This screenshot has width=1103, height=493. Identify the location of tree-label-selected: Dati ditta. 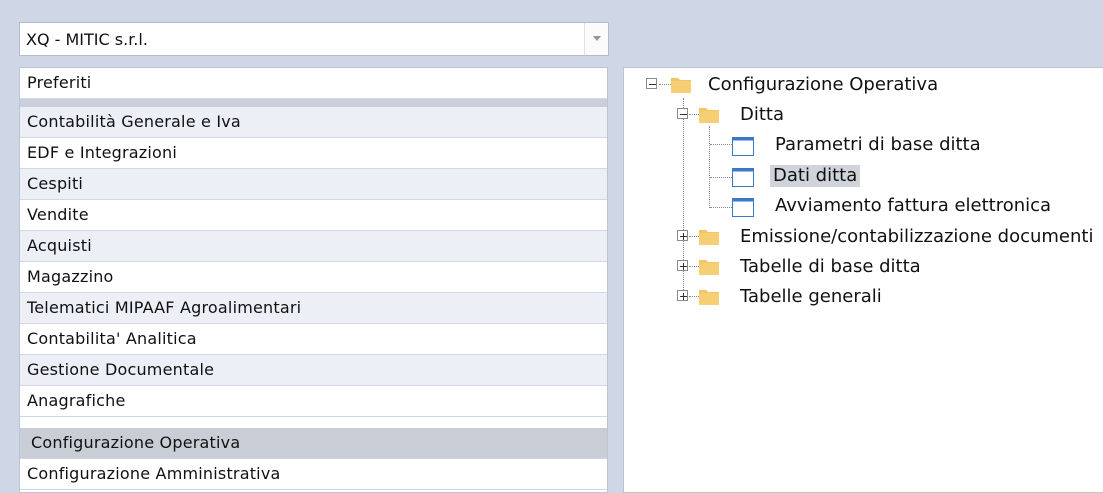
(815, 176).